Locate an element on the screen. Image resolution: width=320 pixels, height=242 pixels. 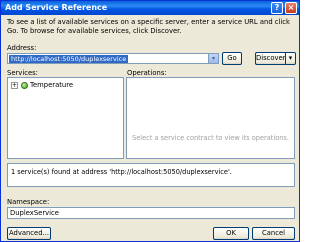
cancel-button: Cancel is located at coordinates (273, 233).